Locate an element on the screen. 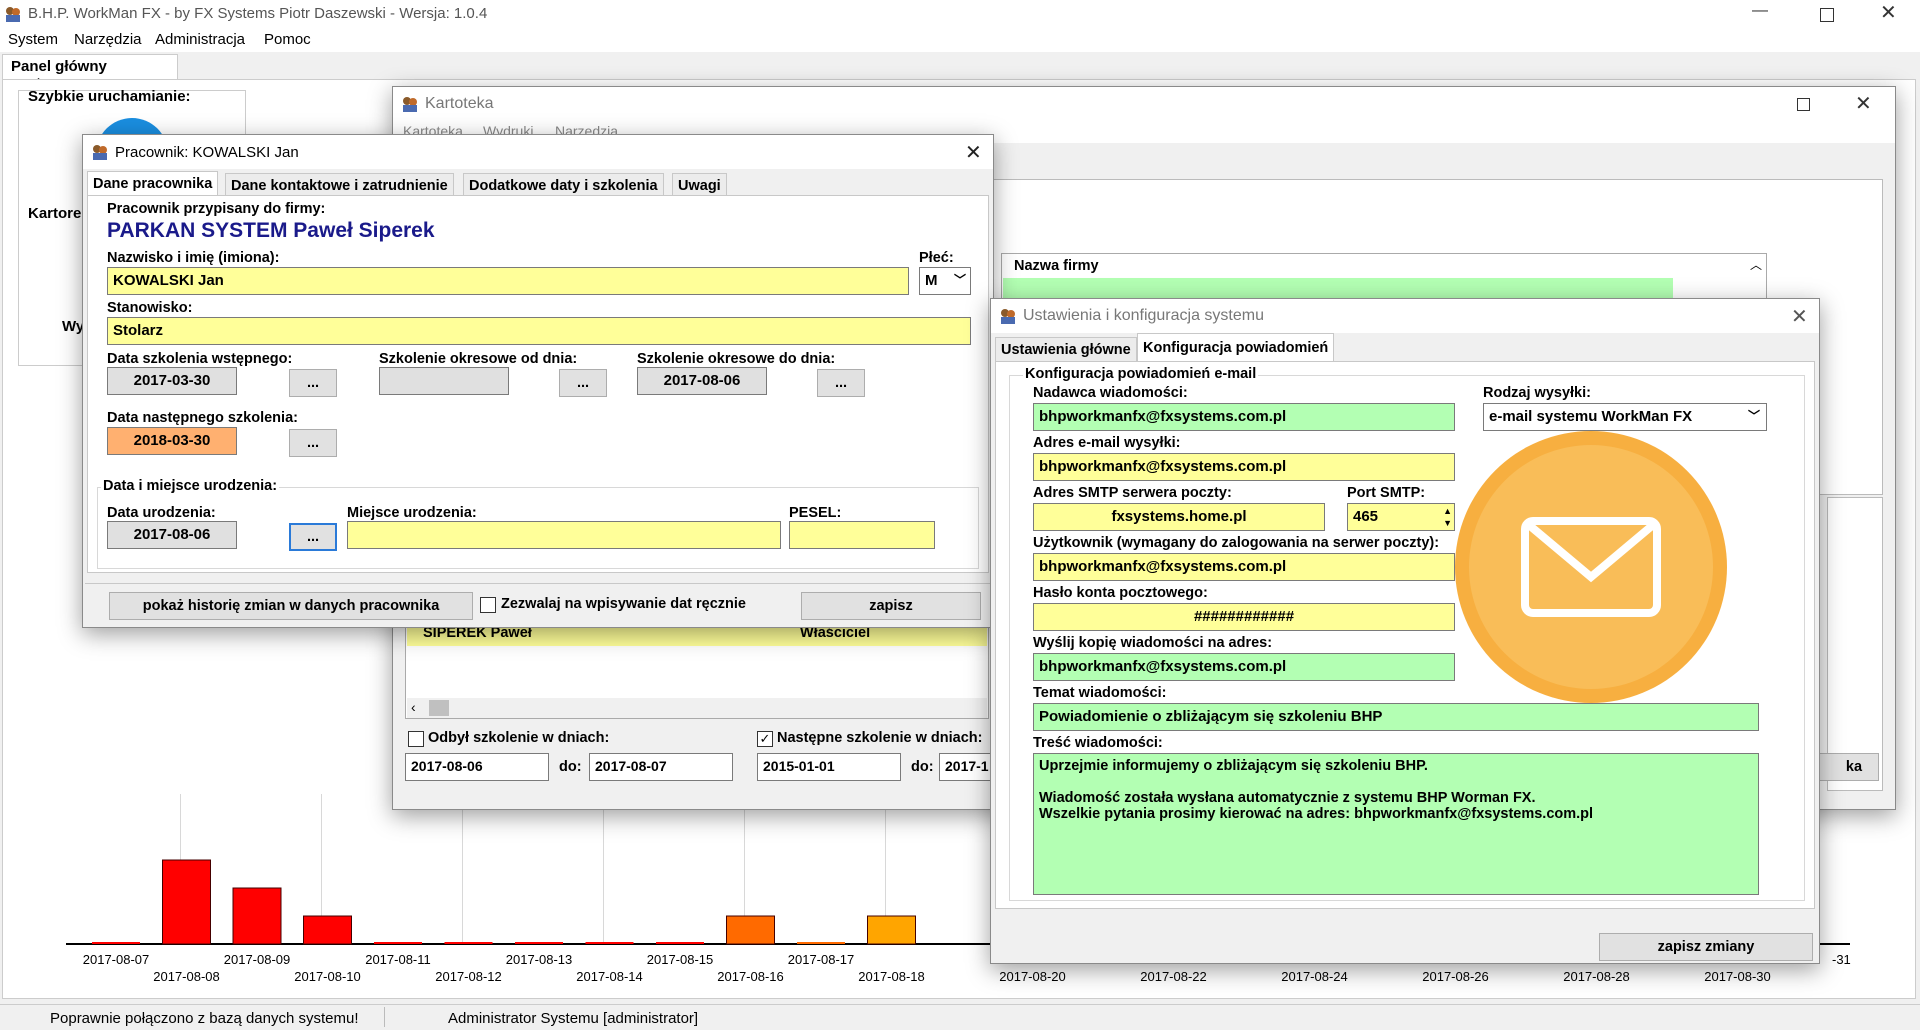 The width and height of the screenshot is (1920, 1030). tab-dodatkowe-daty: Dodatkowe daty i szkolenia is located at coordinates (563, 184).